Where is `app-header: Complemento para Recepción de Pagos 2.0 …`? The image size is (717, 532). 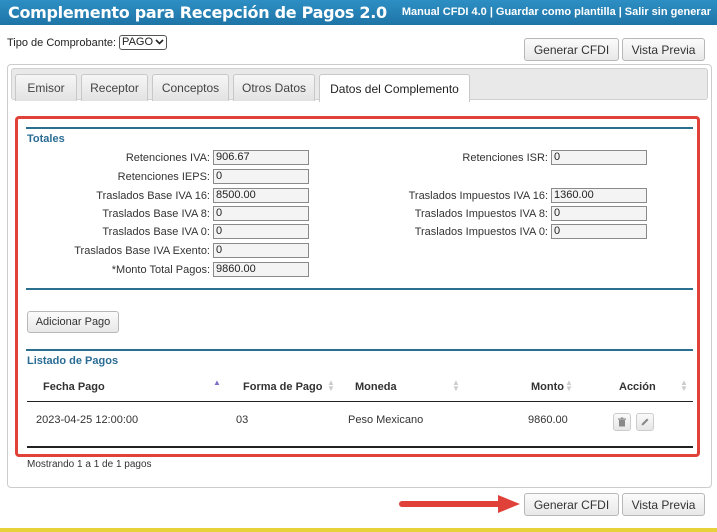
app-header: Complemento para Recepción de Pagos 2.0 … is located at coordinates (358, 12).